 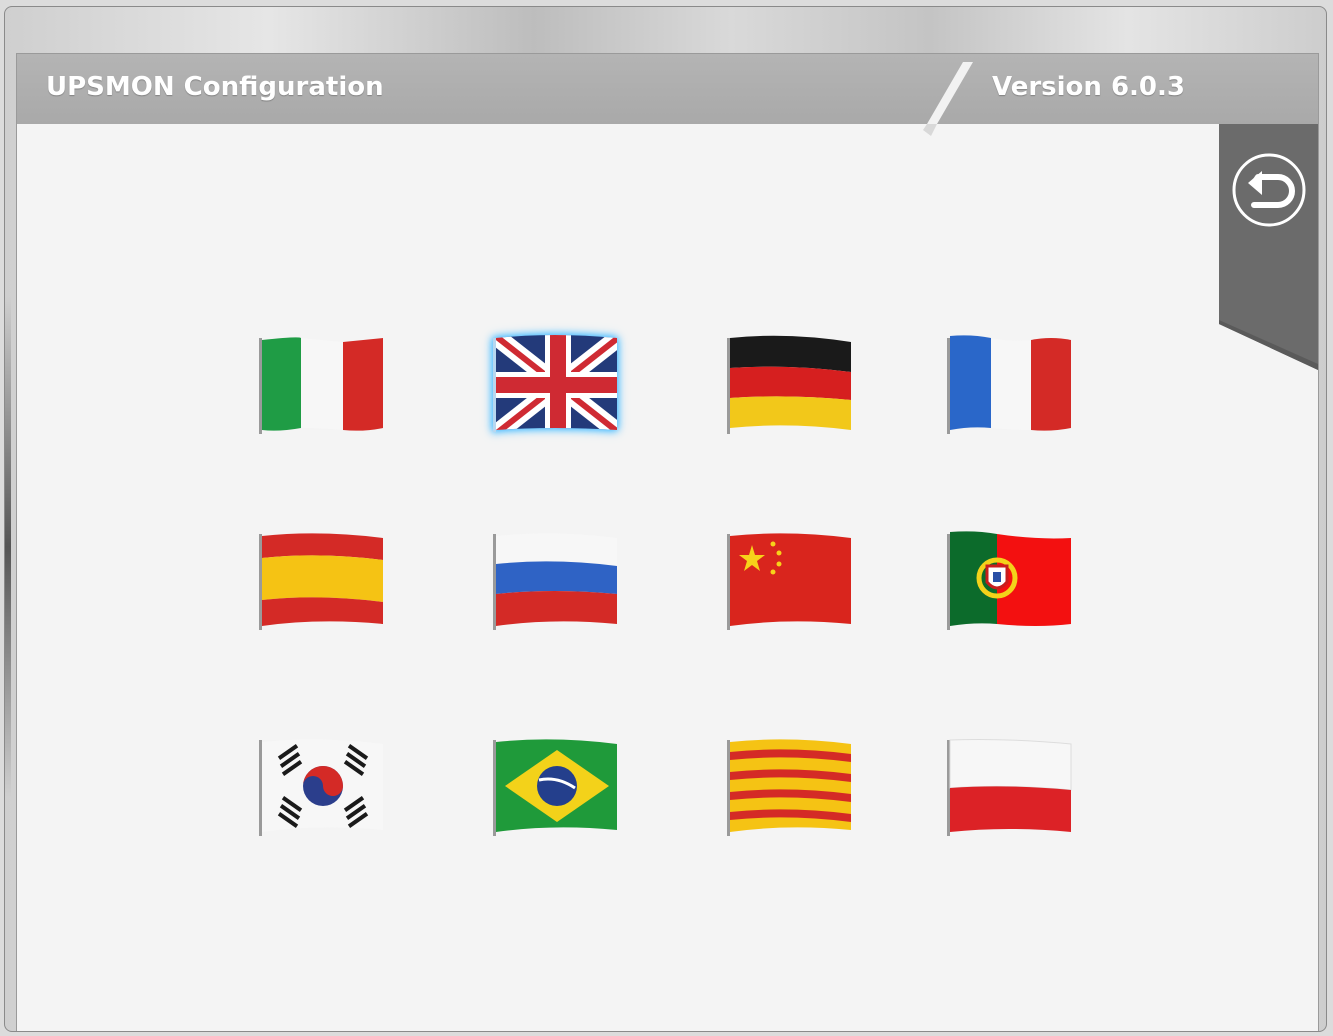 I want to click on flag-russia, so click(x=558, y=581).